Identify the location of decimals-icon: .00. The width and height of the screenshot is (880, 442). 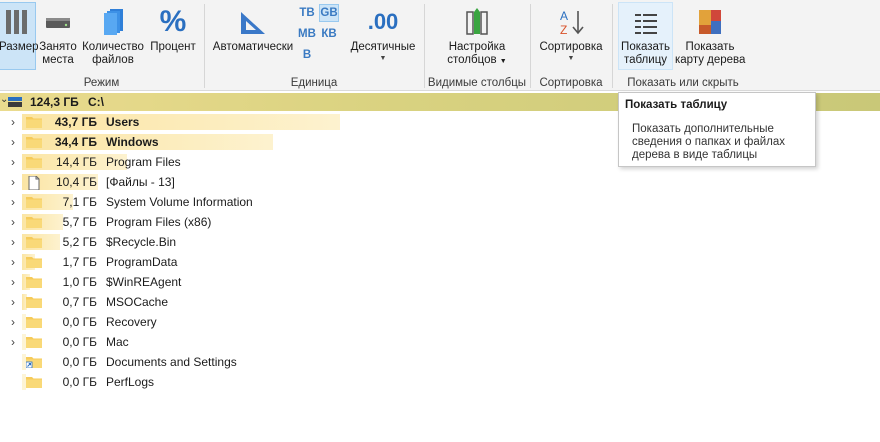
(383, 21).